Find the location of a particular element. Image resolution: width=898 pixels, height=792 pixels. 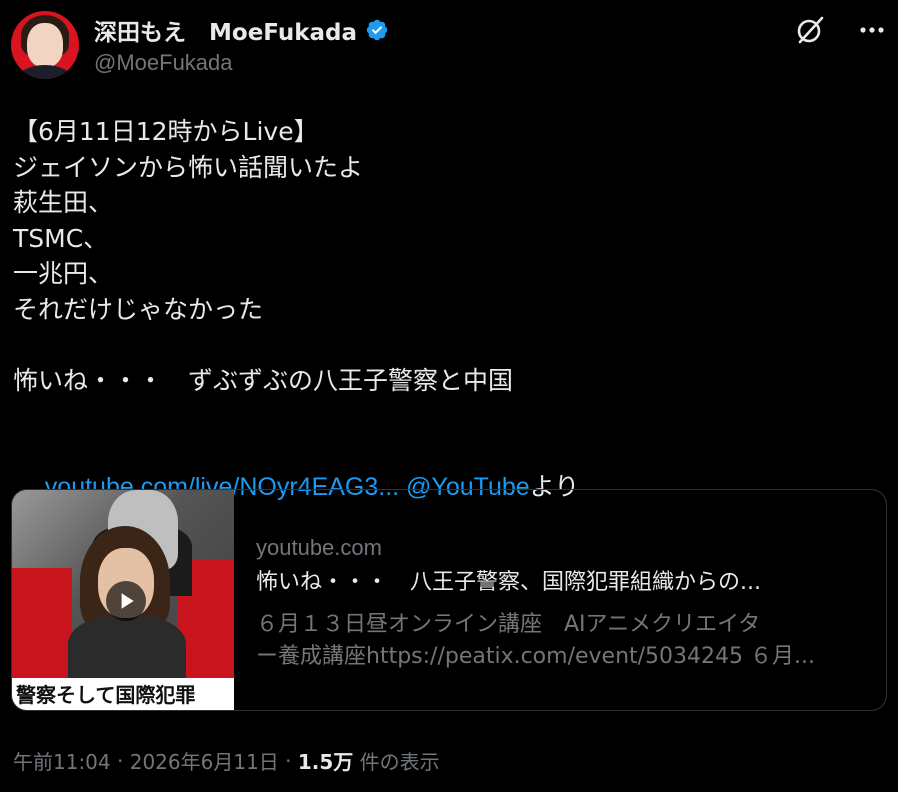

tweet-line: TSMC、 is located at coordinates (61, 238).